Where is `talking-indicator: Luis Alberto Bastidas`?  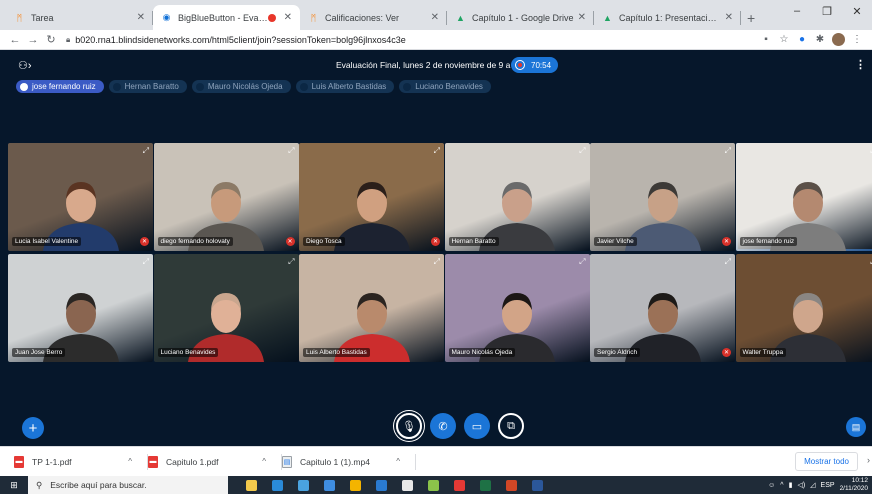 talking-indicator: Luis Alberto Bastidas is located at coordinates (345, 86).